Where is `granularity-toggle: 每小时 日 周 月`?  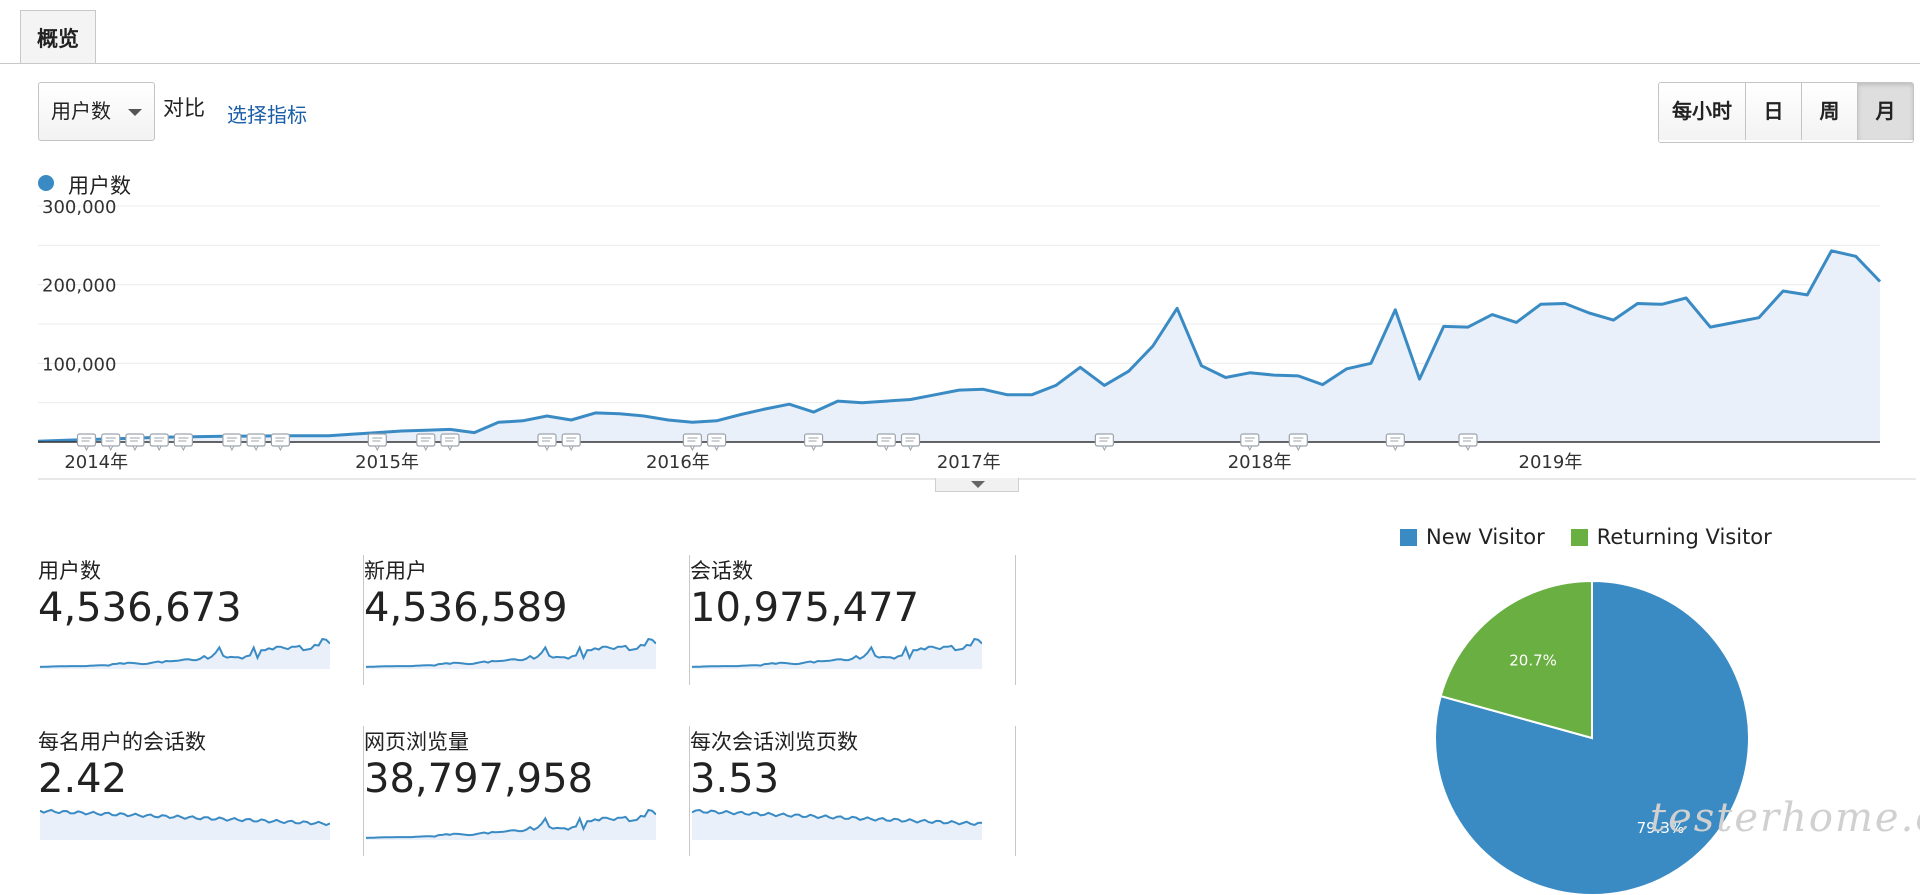 granularity-toggle: 每小时 日 周 月 is located at coordinates (1786, 112).